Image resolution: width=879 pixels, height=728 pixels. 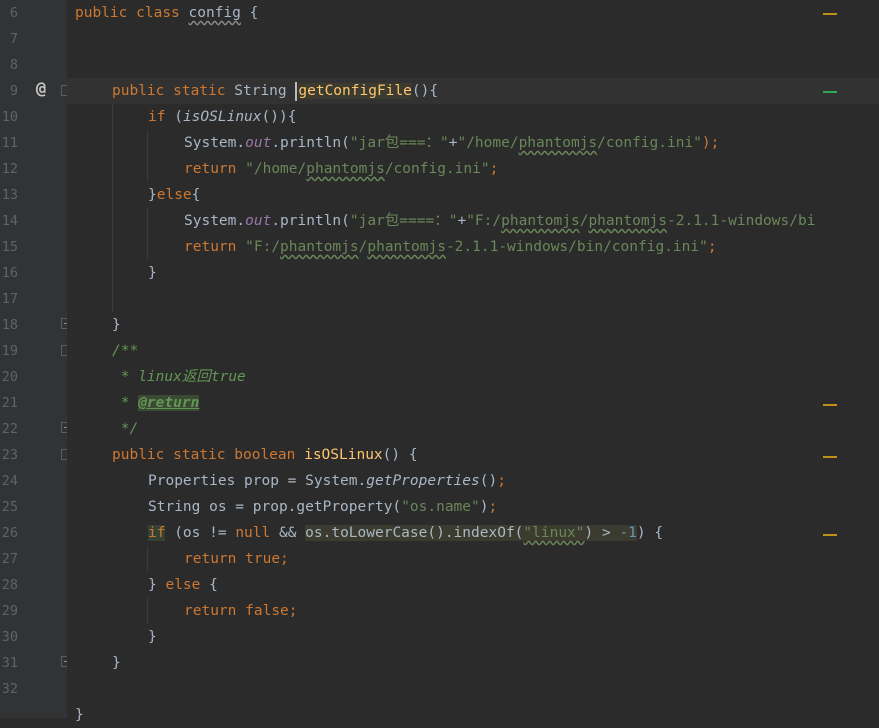 What do you see at coordinates (576, 247) in the screenshot?
I see `string-literal: -2.1.1-windows/bin/config.ini"` at bounding box center [576, 247].